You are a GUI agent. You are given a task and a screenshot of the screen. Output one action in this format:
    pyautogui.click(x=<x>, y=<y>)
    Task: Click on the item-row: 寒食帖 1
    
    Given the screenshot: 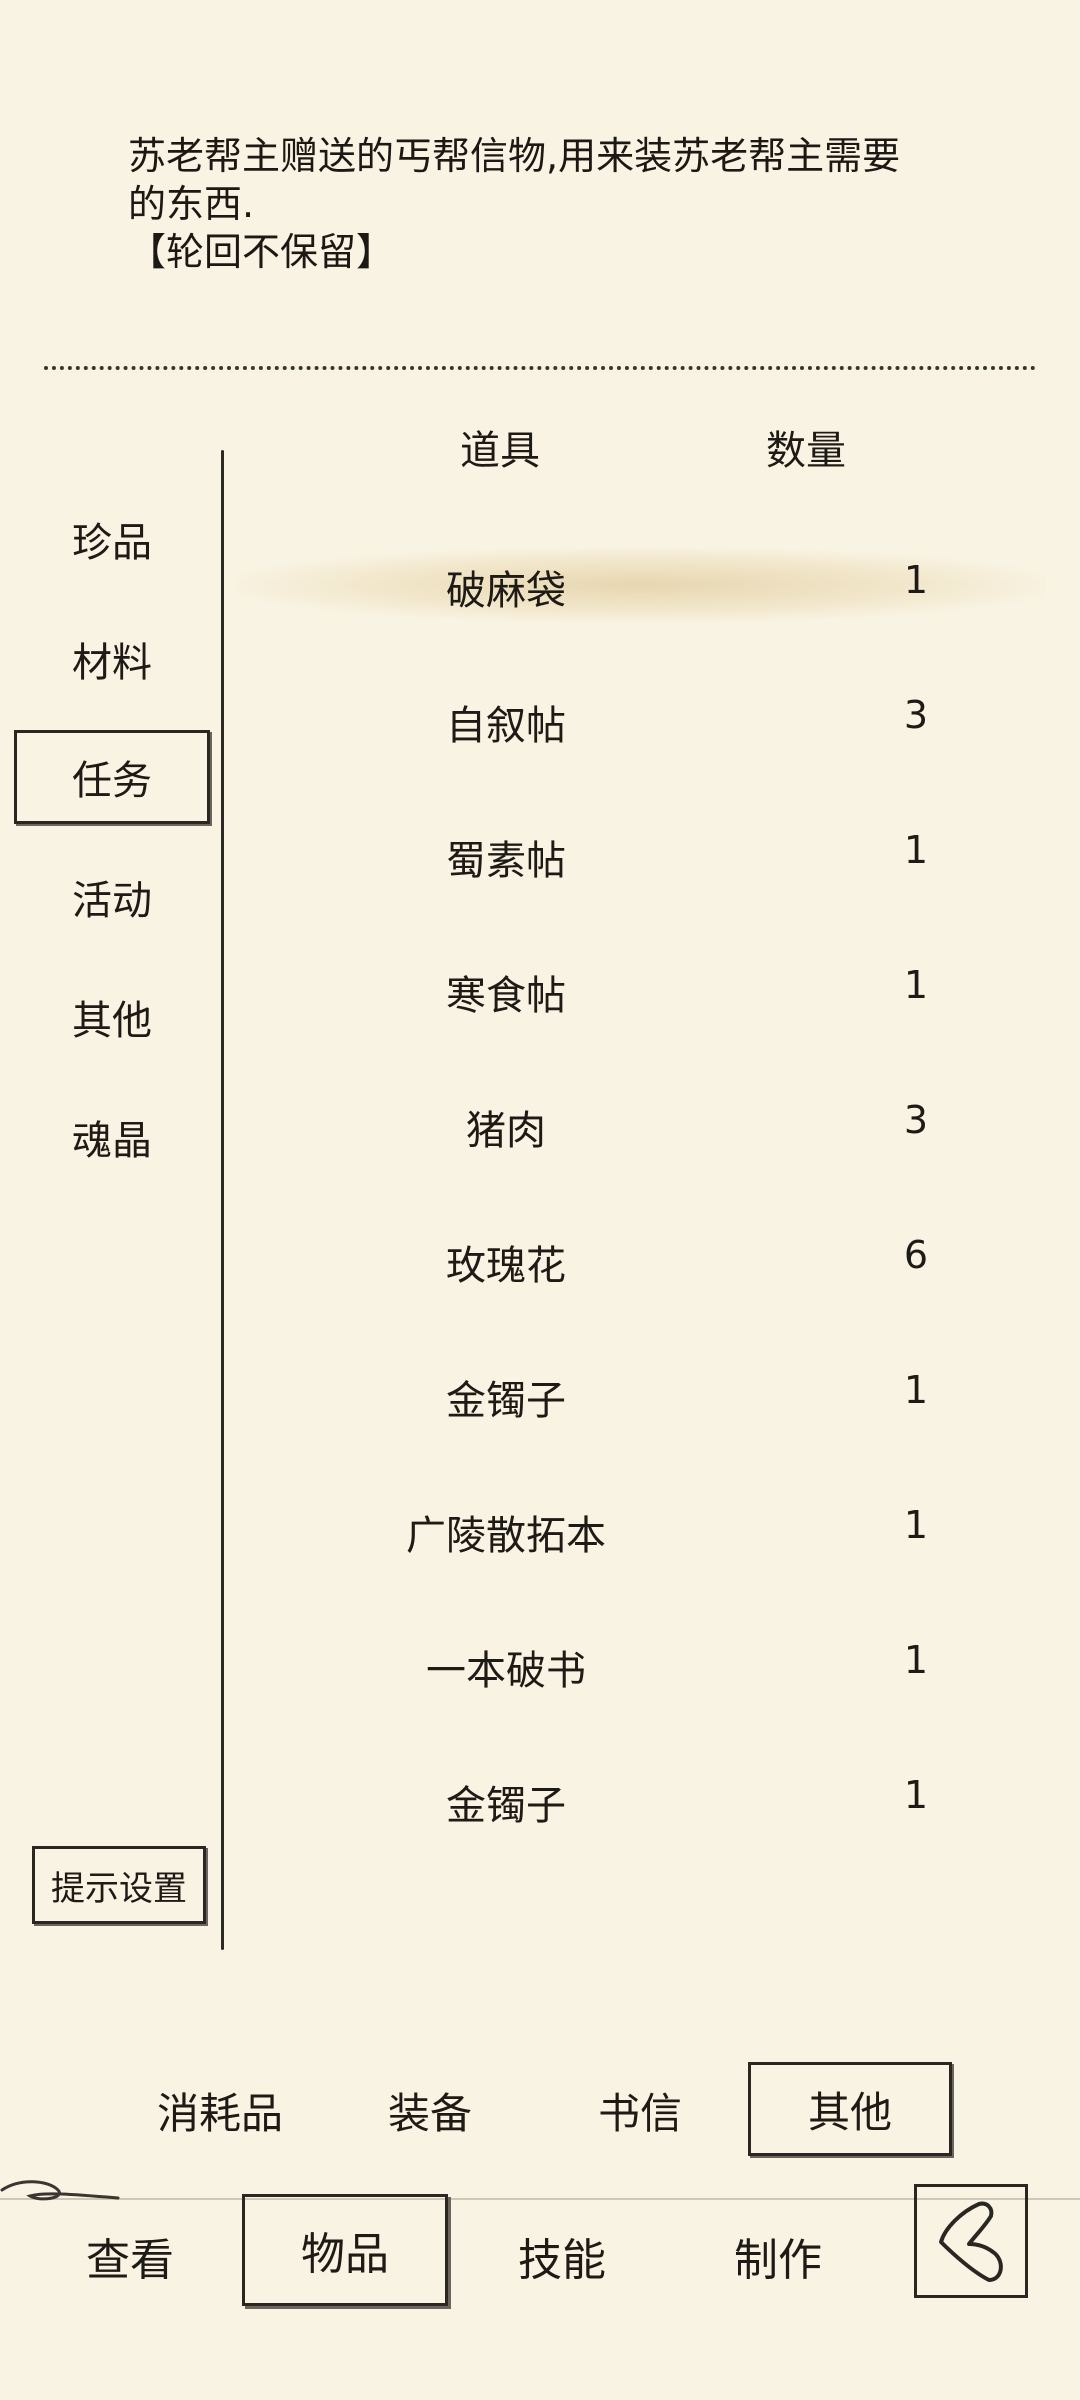 What is the action you would take?
    pyautogui.click(x=641, y=989)
    